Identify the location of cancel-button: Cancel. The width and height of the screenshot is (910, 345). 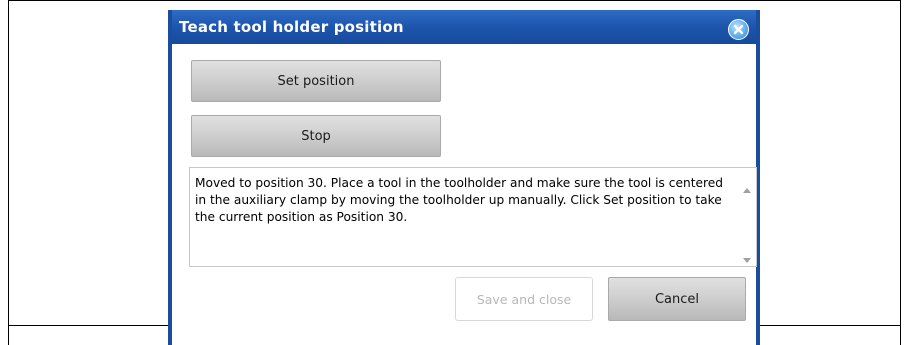
(677, 299).